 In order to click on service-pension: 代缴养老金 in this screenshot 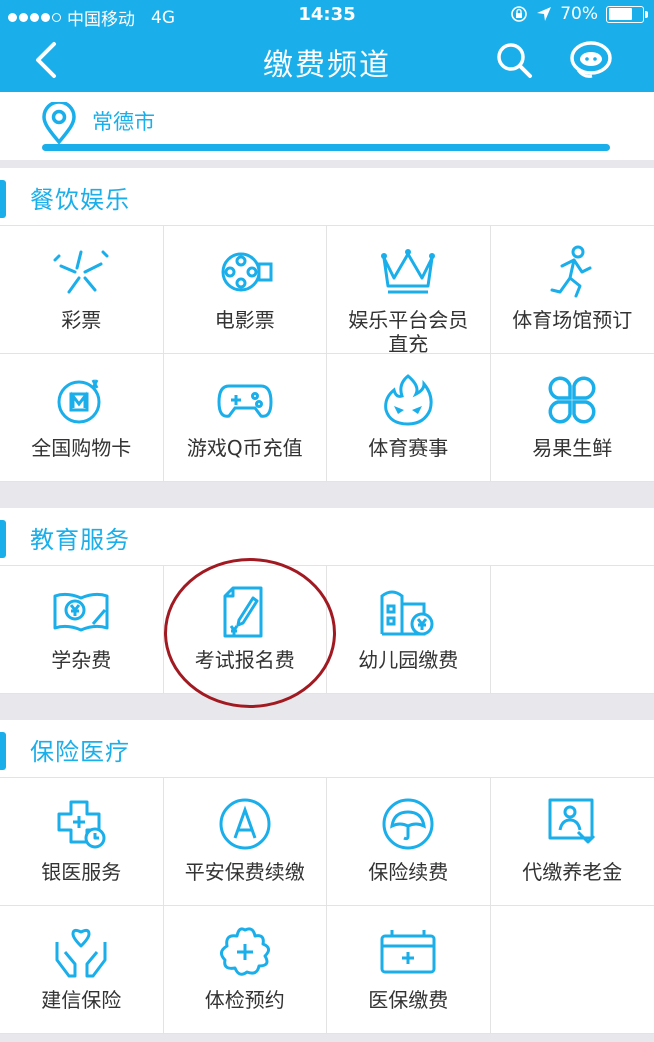, I will do `click(572, 842)`.